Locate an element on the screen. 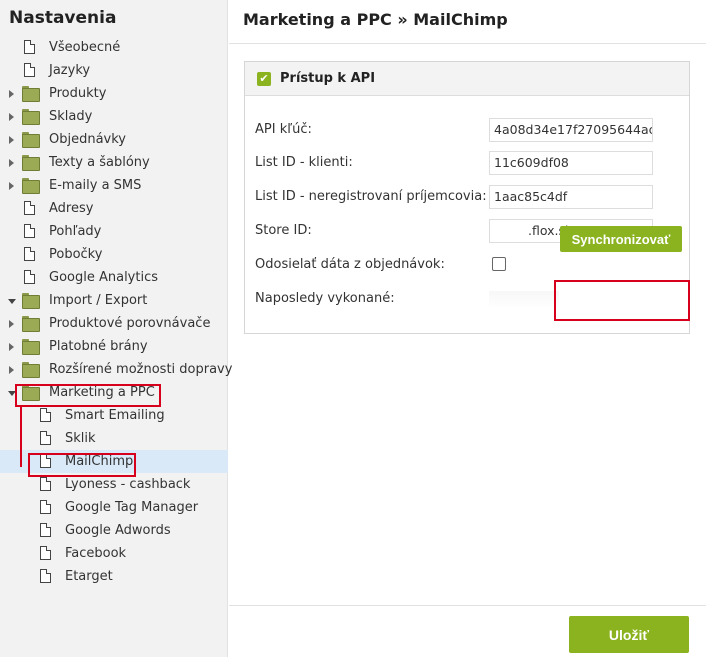 This screenshot has height=657, width=706. sidebar-item-label: Pobočky is located at coordinates (76, 254).